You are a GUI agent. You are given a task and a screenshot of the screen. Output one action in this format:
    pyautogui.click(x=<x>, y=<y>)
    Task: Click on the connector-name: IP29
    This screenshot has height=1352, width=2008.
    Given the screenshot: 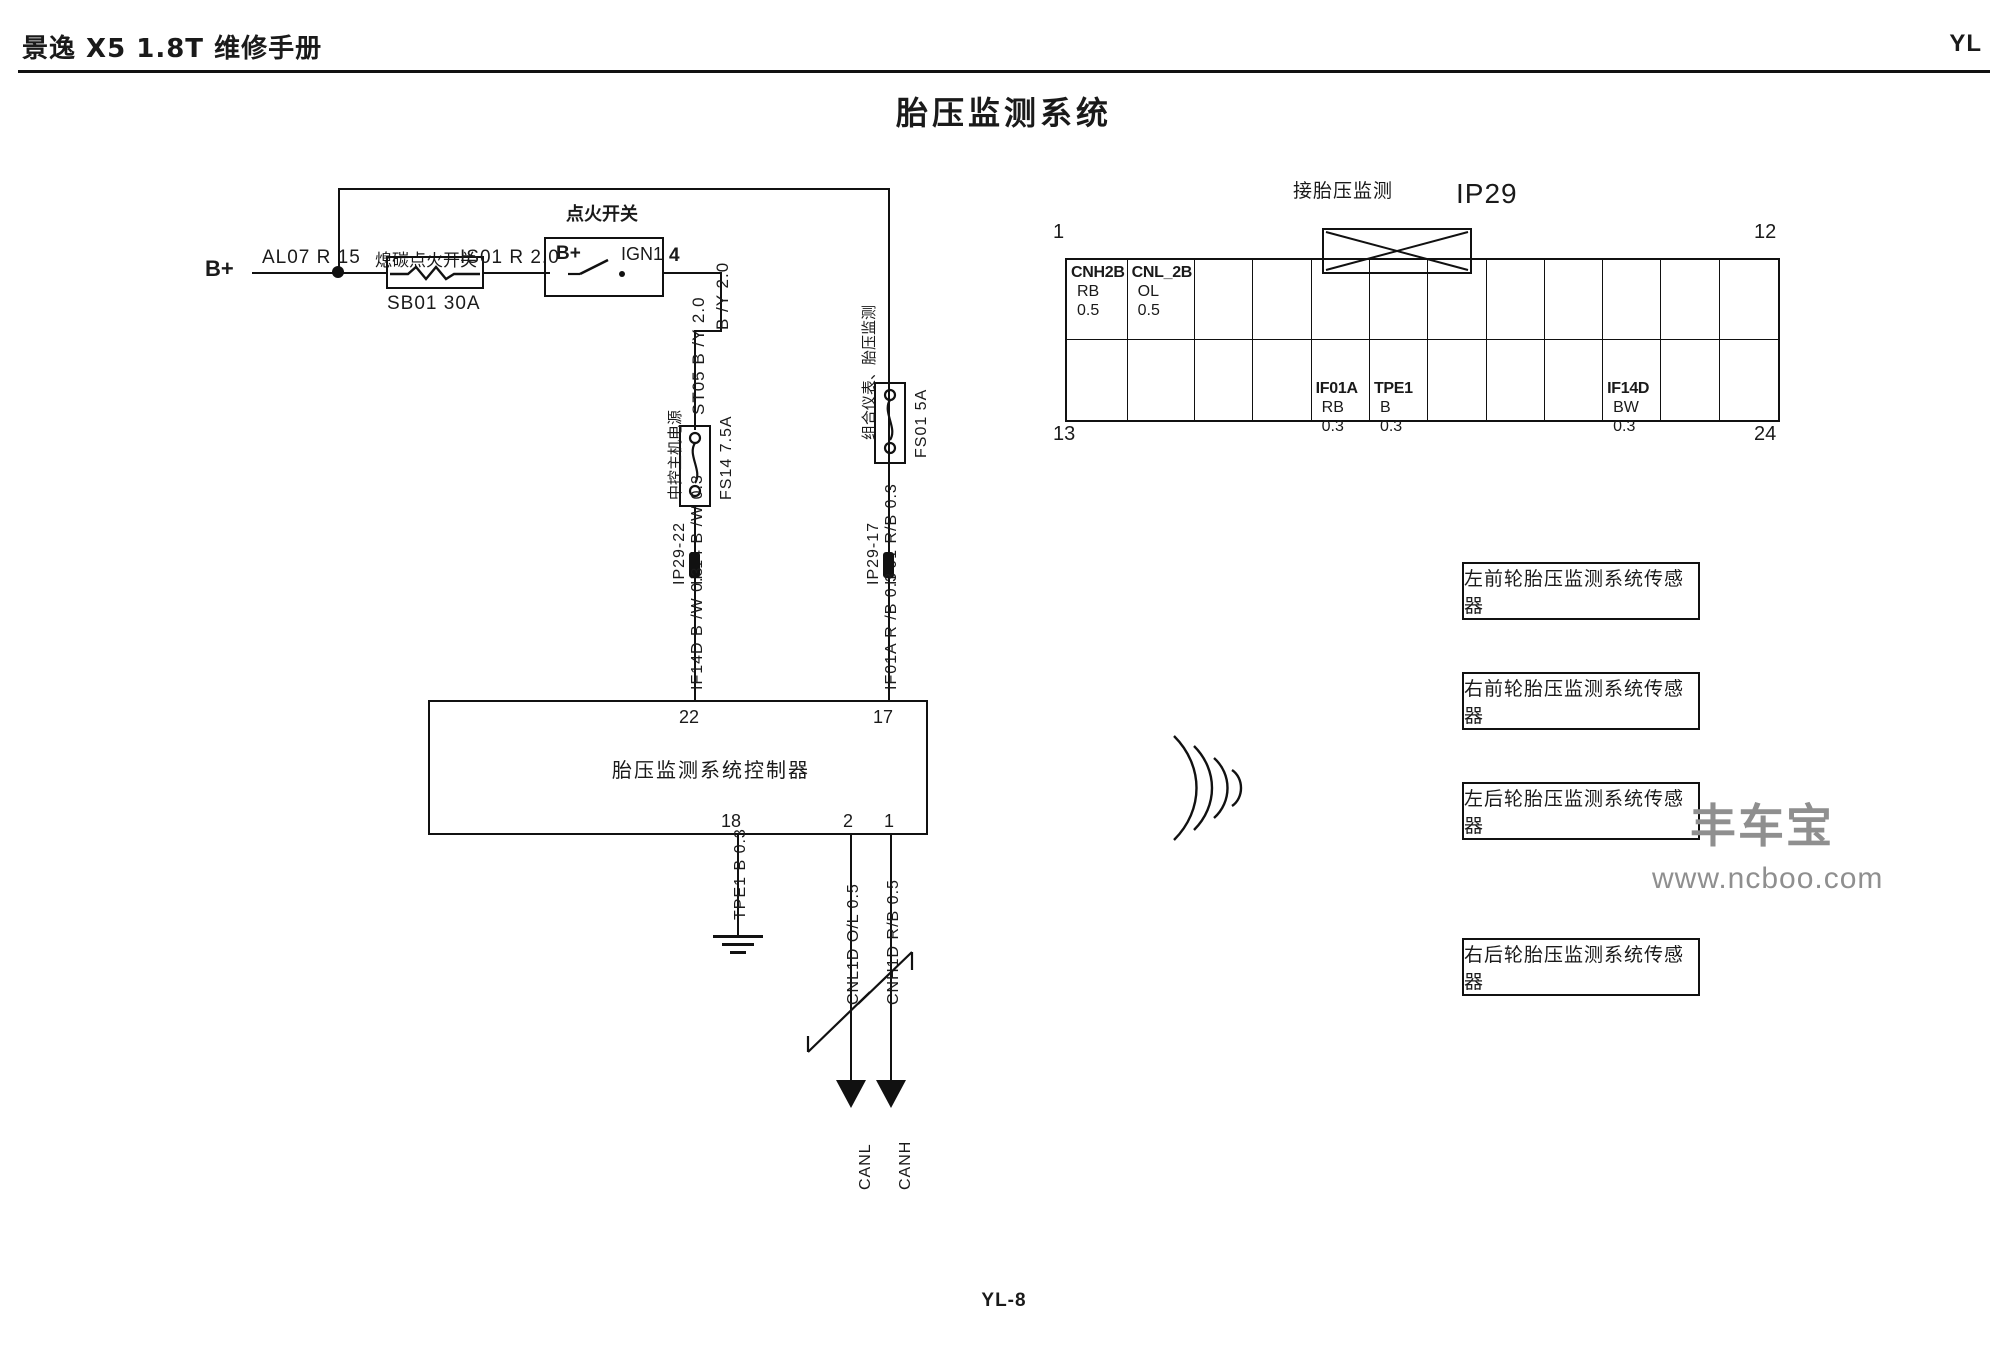 What is the action you would take?
    pyautogui.click(x=1487, y=193)
    